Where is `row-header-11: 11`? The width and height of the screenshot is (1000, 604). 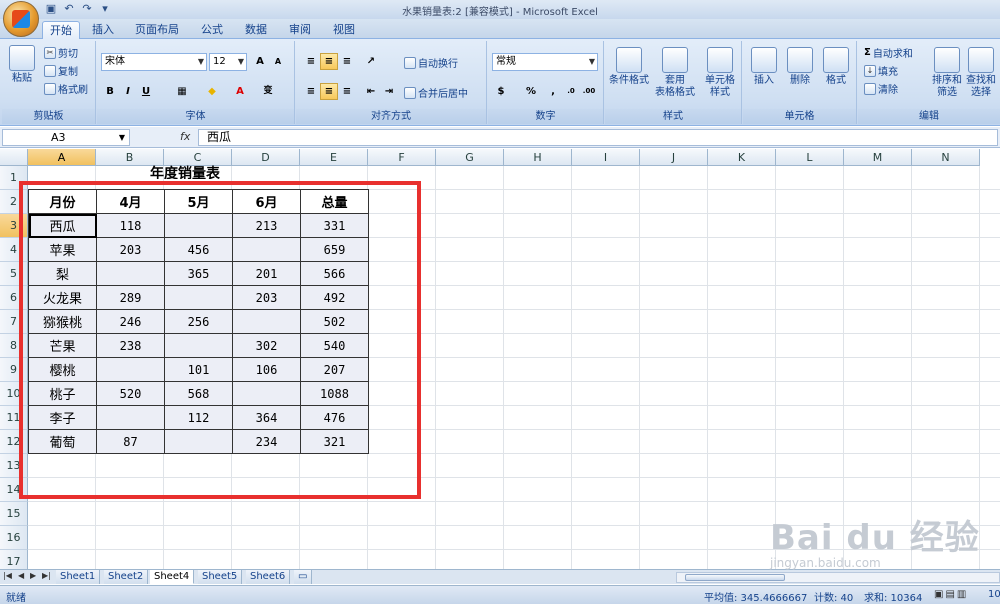 row-header-11: 11 is located at coordinates (14, 418).